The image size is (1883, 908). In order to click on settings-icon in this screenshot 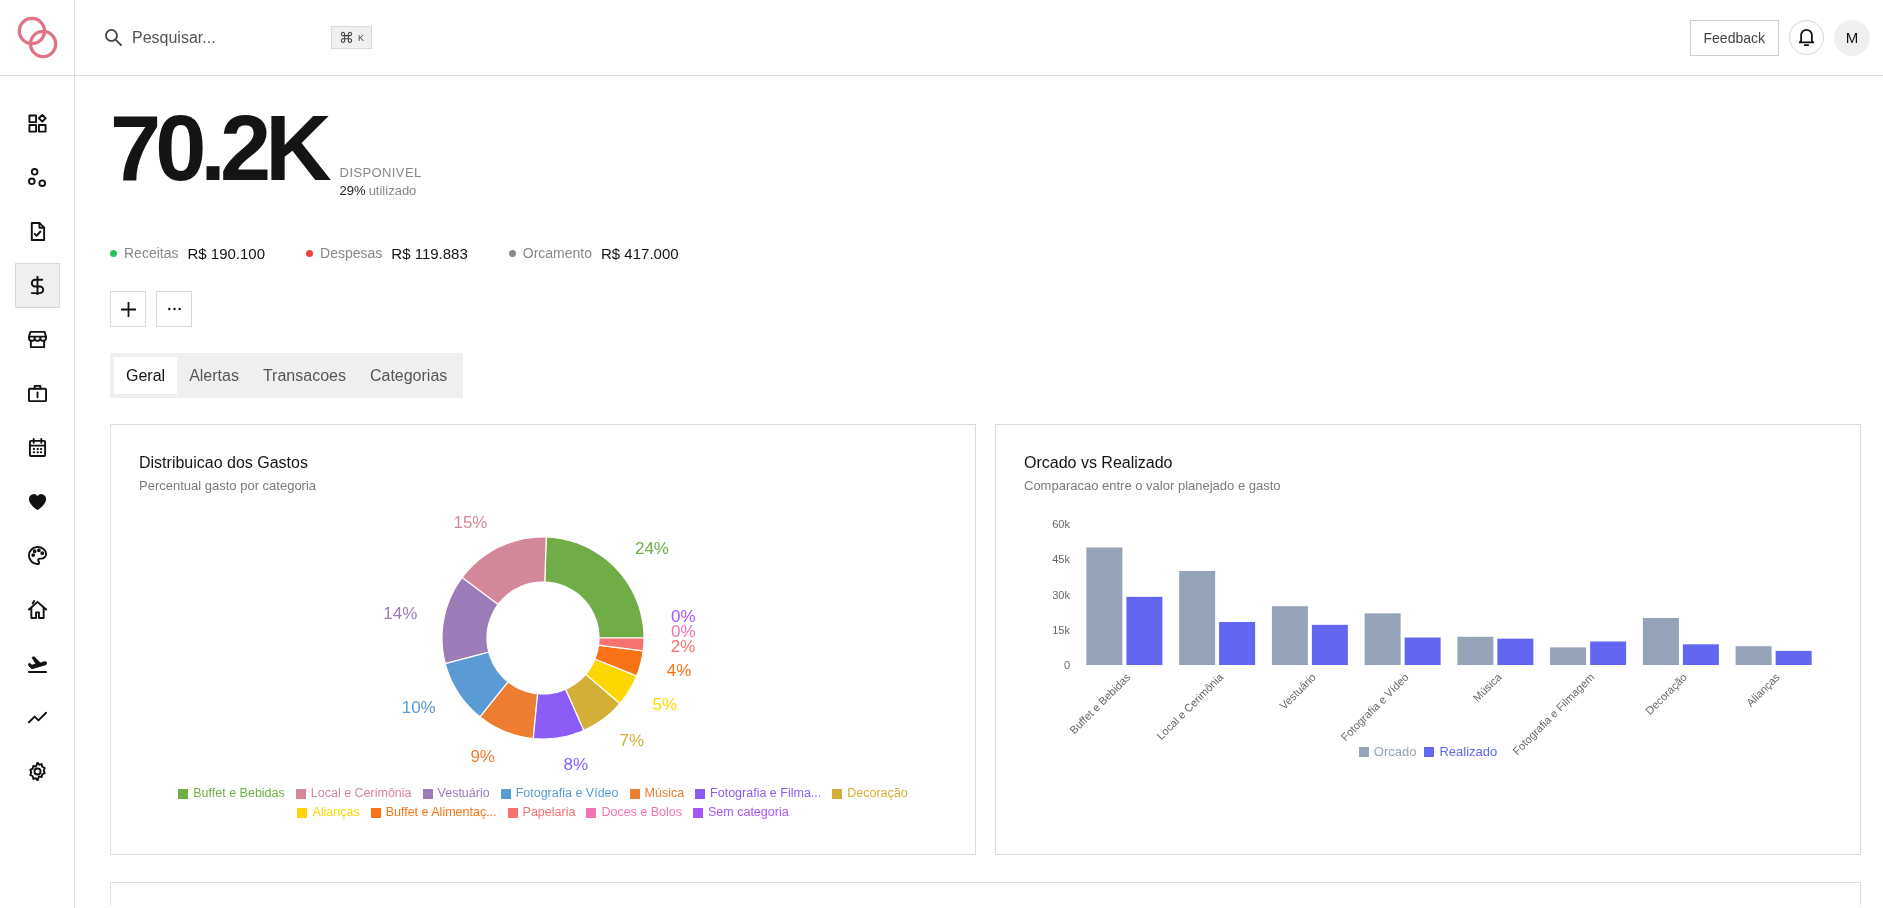, I will do `click(37, 771)`.